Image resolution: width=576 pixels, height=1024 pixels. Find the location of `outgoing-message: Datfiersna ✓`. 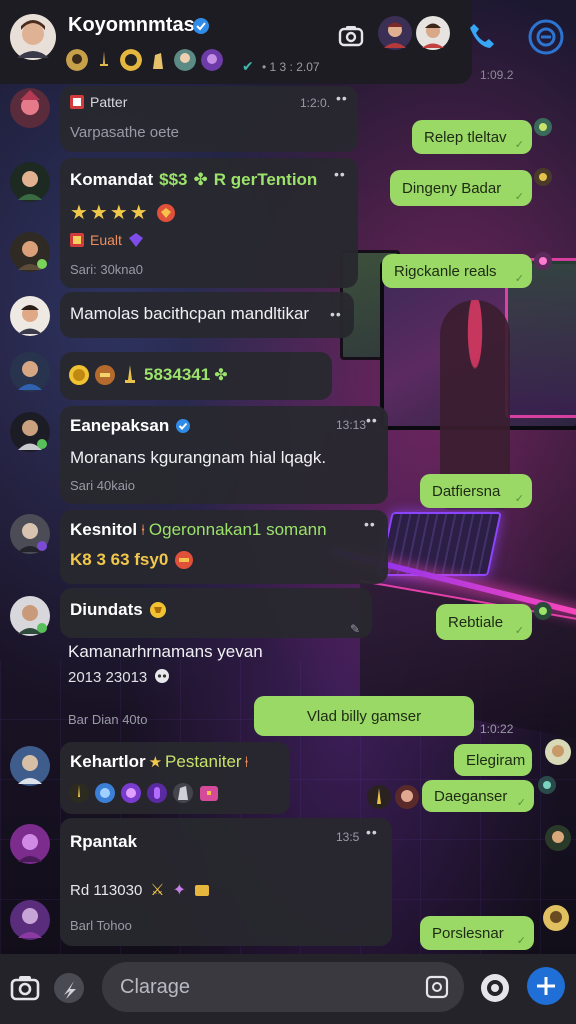

outgoing-message: Datfiersna ✓ is located at coordinates (476, 491).